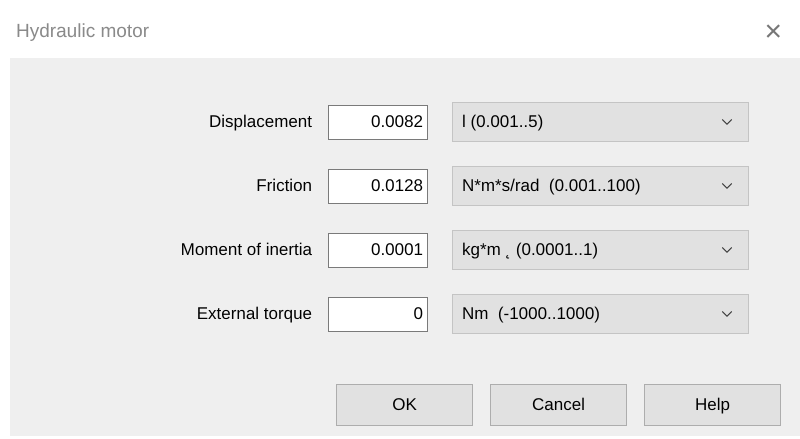 This screenshot has height=439, width=800. I want to click on window-title: Hydraulic motor, so click(83, 32).